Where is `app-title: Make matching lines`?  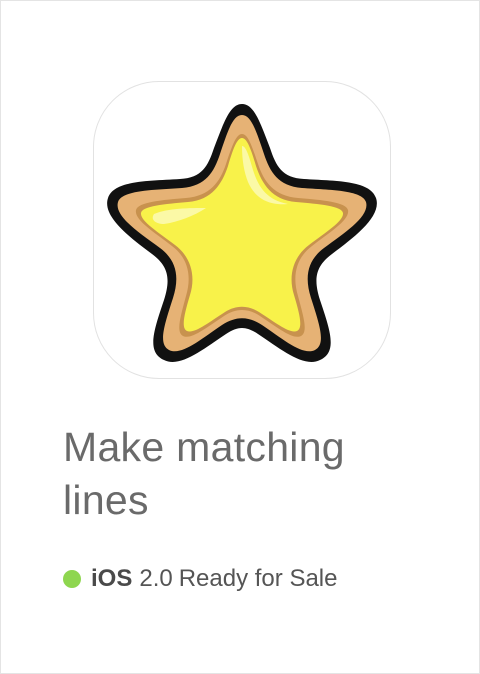
app-title: Make matching lines is located at coordinates (204, 473).